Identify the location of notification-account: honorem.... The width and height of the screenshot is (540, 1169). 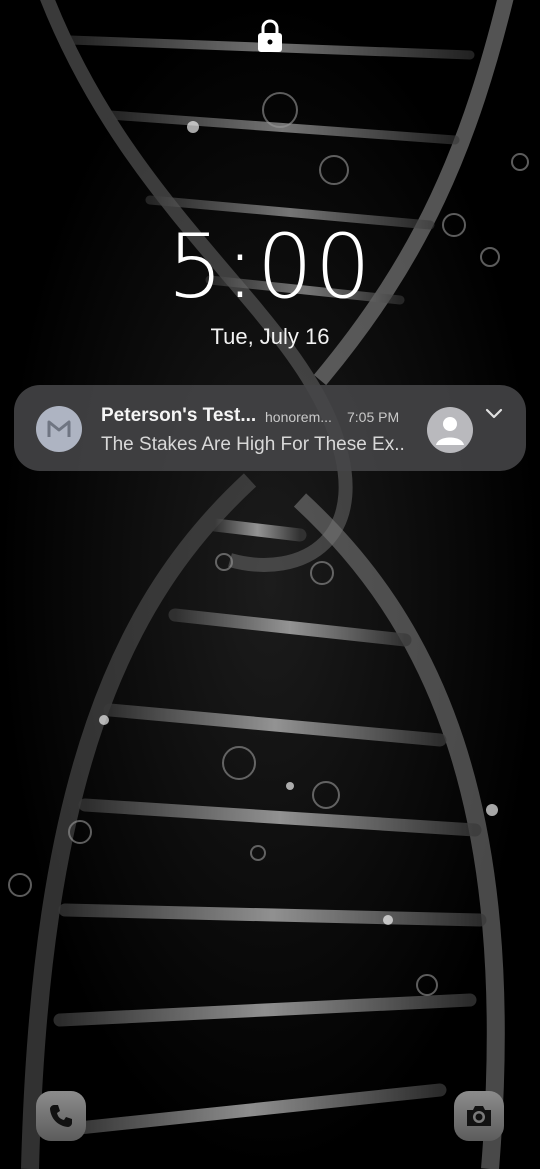
(298, 417).